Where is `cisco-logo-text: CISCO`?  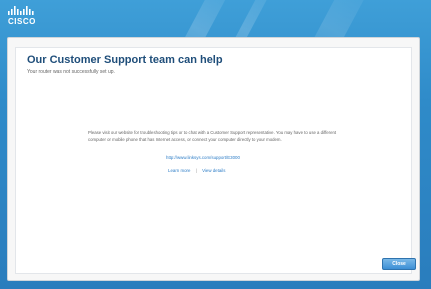 cisco-logo-text: CISCO is located at coordinates (22, 21).